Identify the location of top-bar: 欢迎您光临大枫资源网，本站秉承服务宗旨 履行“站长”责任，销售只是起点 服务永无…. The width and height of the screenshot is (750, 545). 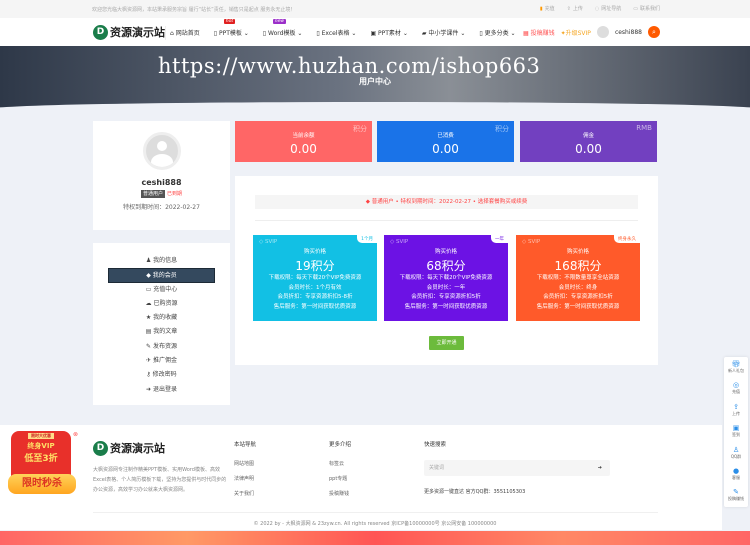
(375, 9).